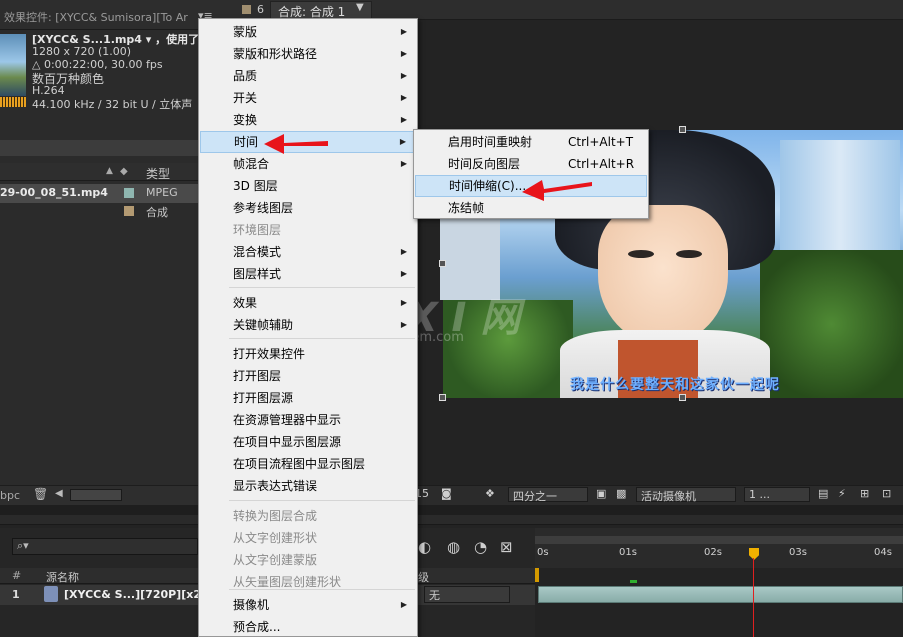 This screenshot has height=637, width=903. Describe the element at coordinates (308, 442) in the screenshot. I see `context-menu-item: 在项目中显示图层源` at that location.